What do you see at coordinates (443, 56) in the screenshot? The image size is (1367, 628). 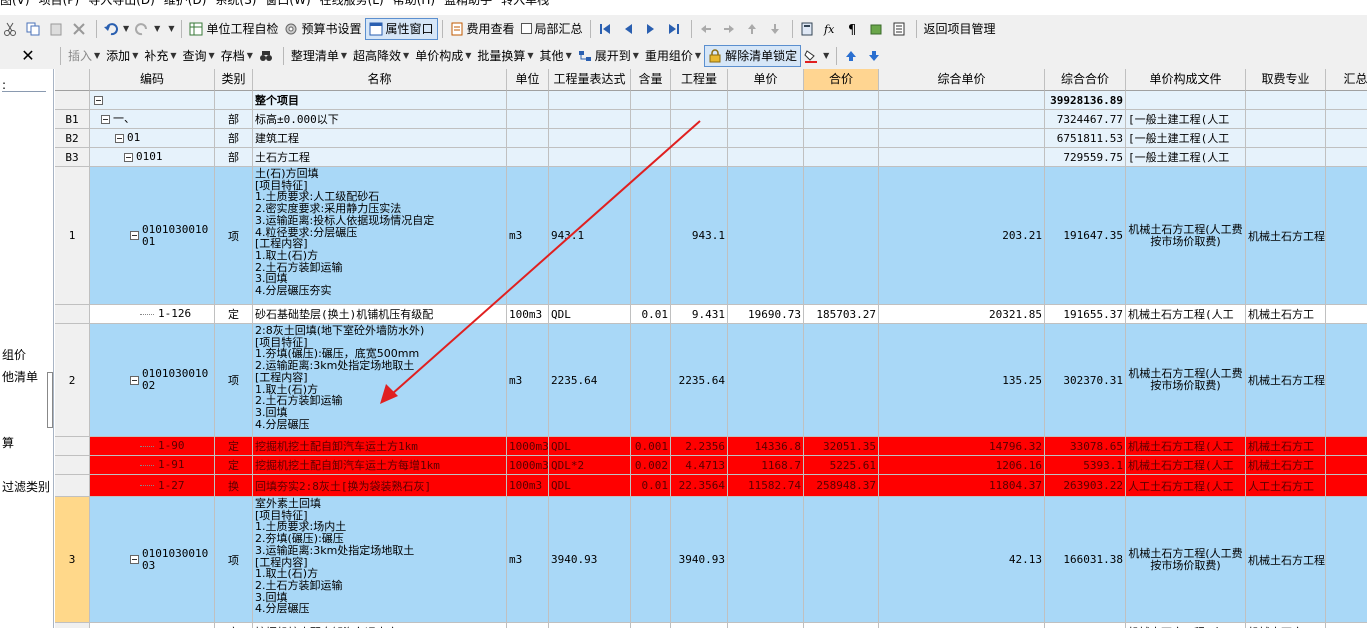 I see `unit-price-comp-menu: 单价构成 ▼` at bounding box center [443, 56].